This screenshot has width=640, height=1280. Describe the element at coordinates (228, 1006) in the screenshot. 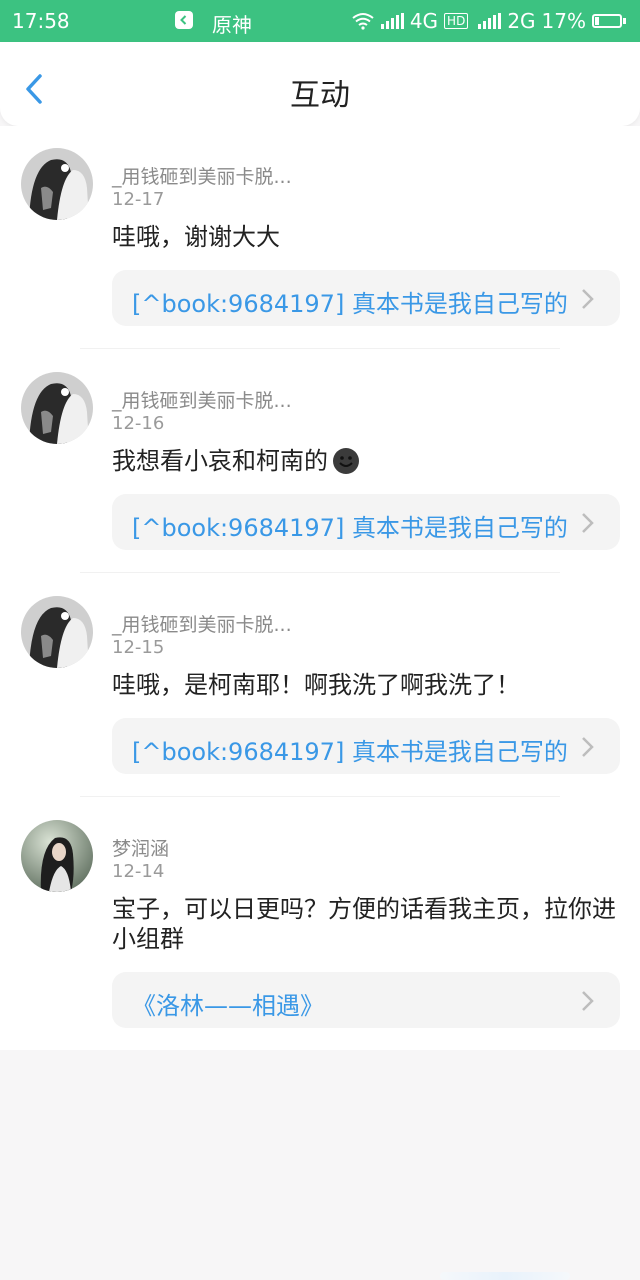

I see `book-link-text: 《洛林——相遇》` at that location.